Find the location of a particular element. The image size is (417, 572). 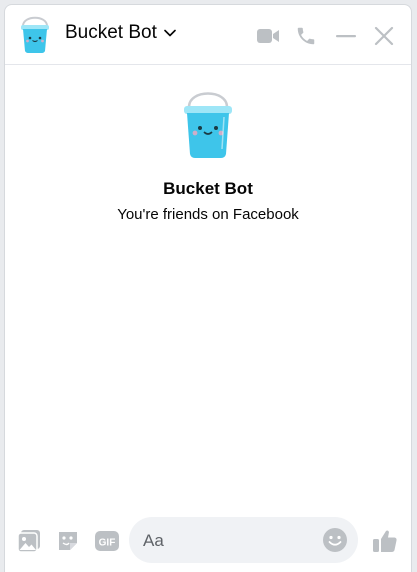

minimize-button is located at coordinates (346, 36).